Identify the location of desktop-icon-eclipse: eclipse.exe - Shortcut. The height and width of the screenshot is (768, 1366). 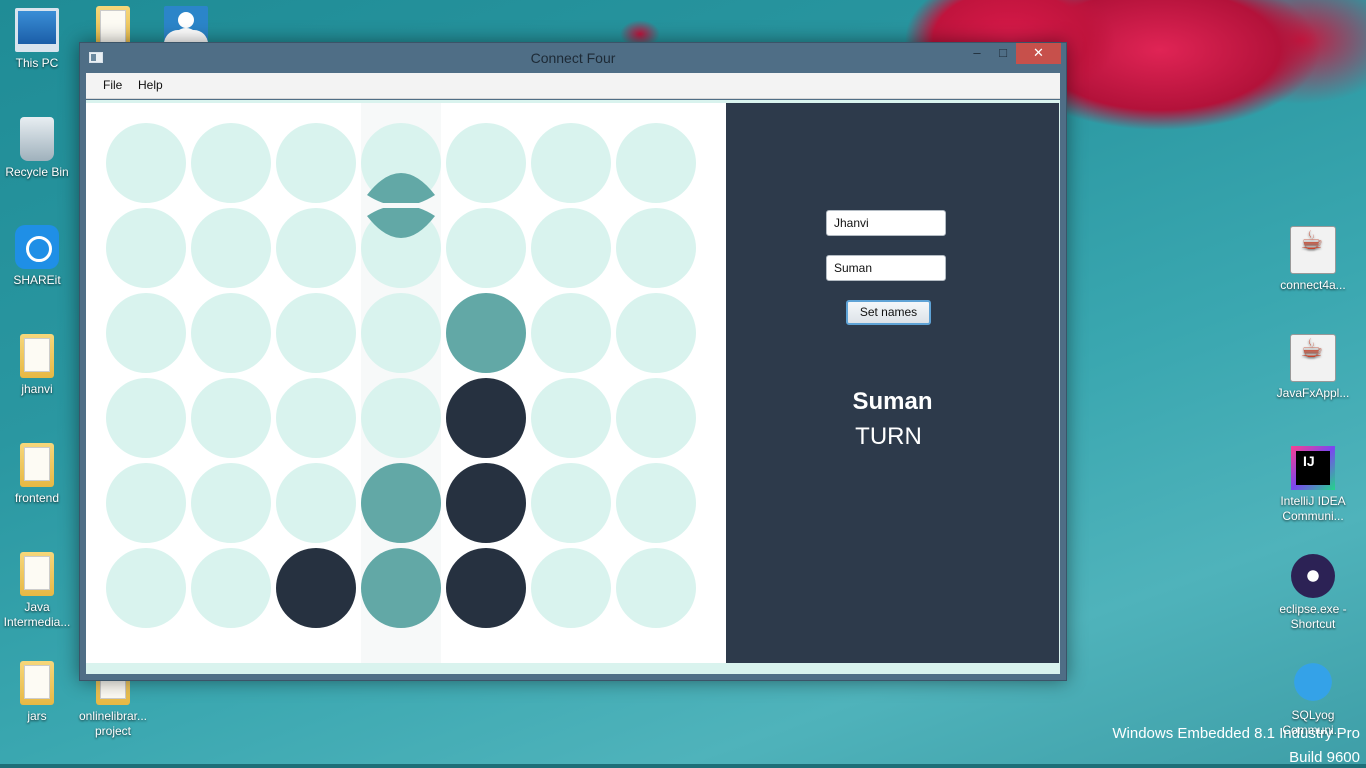
(1313, 593).